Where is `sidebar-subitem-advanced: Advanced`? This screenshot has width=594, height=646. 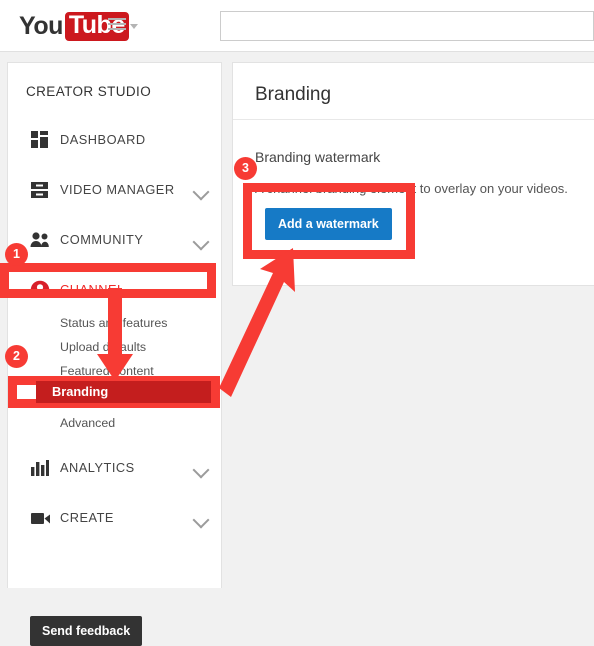 sidebar-subitem-advanced: Advanced is located at coordinates (114, 423).